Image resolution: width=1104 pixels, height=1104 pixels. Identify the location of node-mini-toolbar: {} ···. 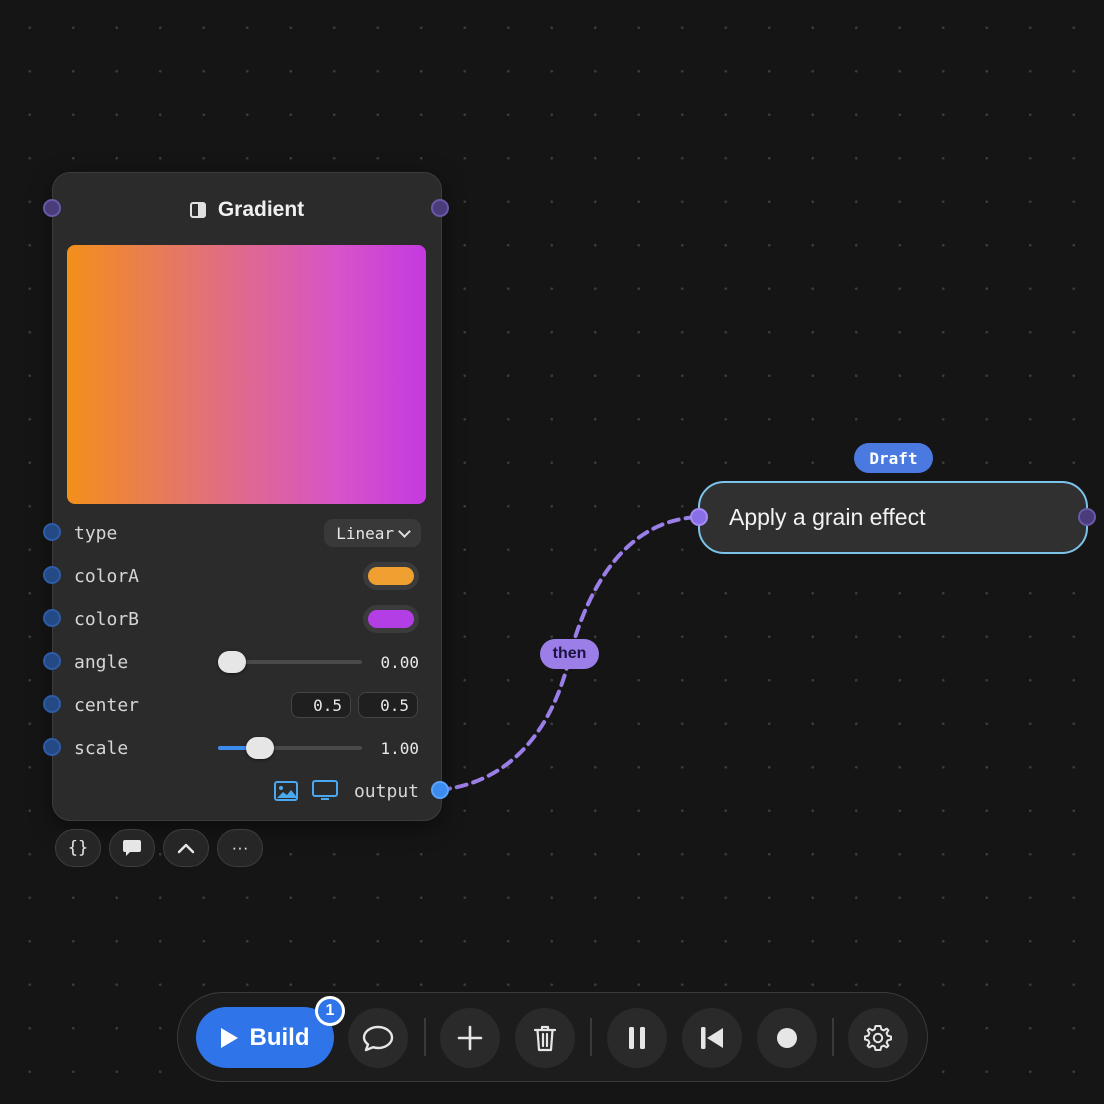
(159, 848).